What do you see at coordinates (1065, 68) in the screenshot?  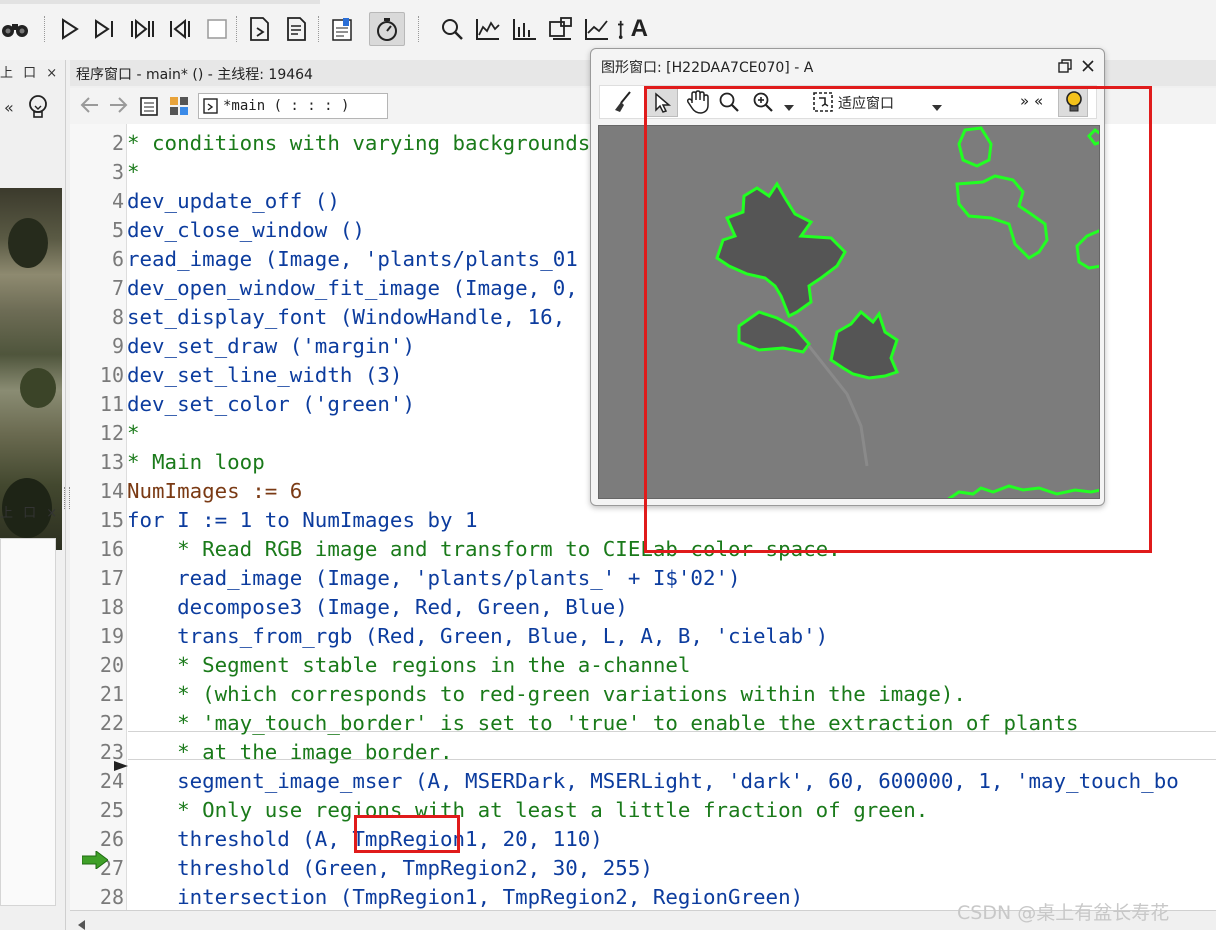 I see `restore-icon` at bounding box center [1065, 68].